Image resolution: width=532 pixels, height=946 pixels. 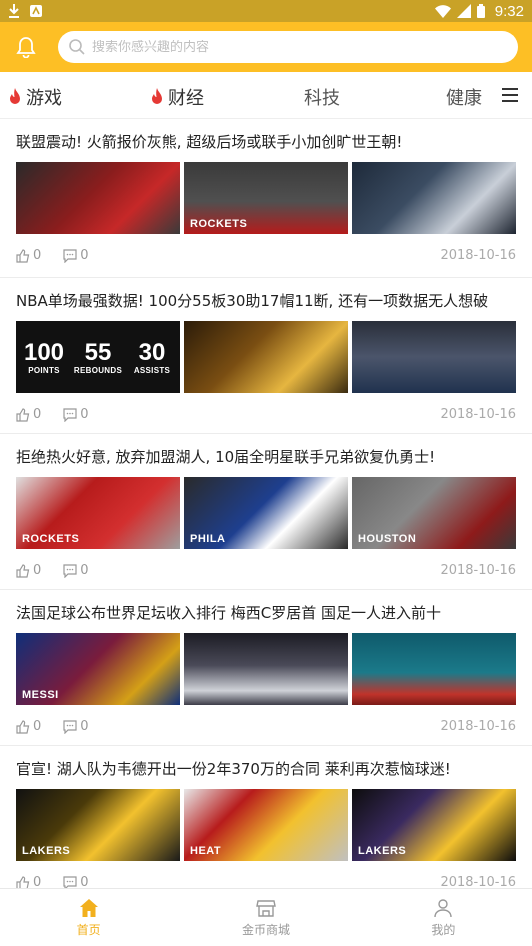 What do you see at coordinates (152, 356) in the screenshot?
I see `stat-assists: 30 ASSISTS` at bounding box center [152, 356].